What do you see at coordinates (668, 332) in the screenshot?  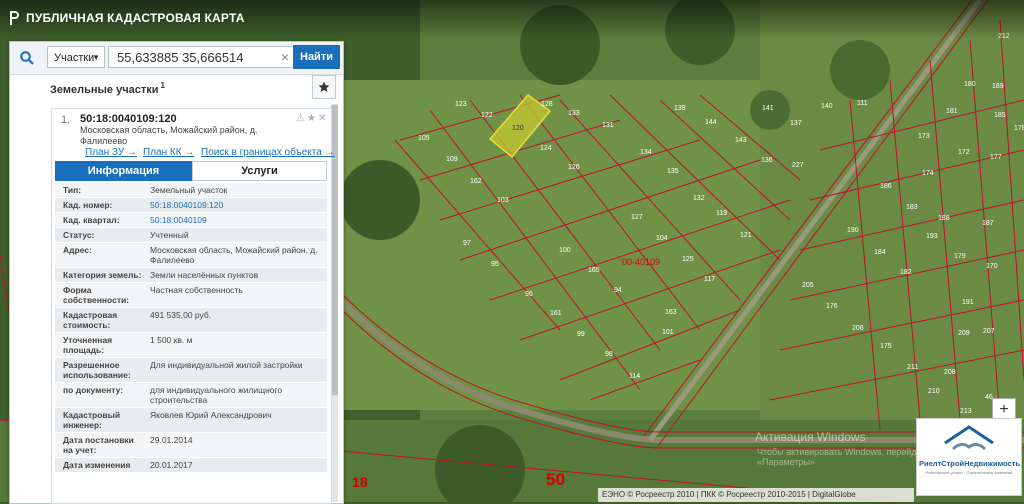 I see `parcel-label: 101` at bounding box center [668, 332].